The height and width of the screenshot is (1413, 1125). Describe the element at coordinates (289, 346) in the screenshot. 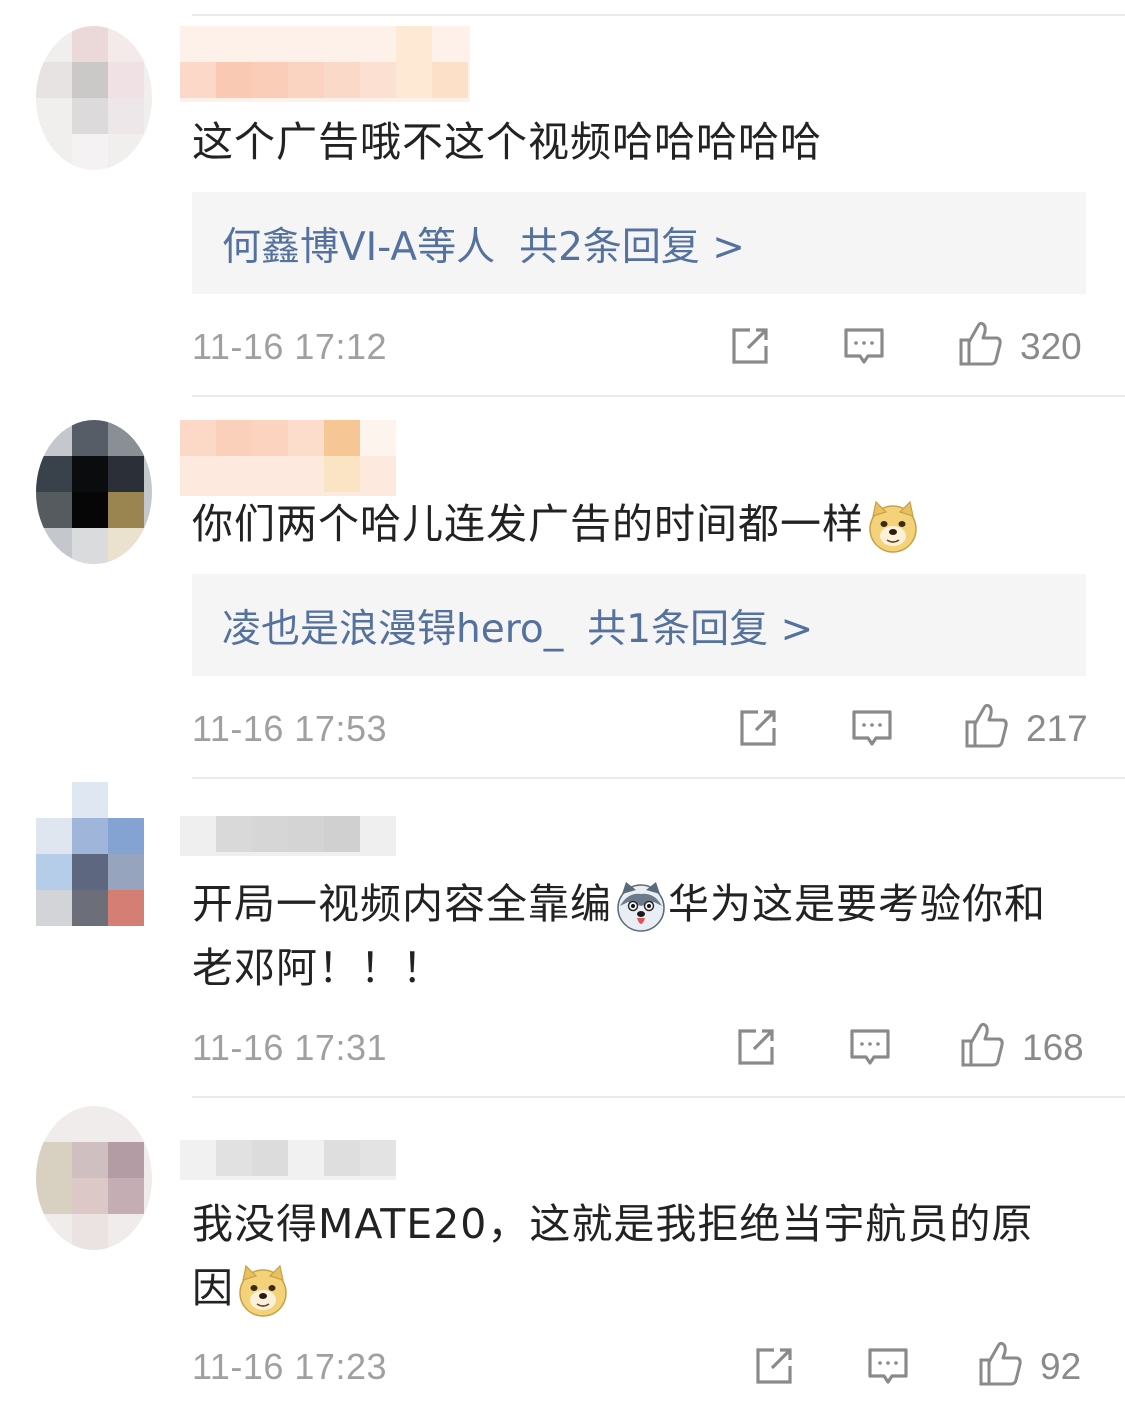

I see `timestamp: 11-16 17:12` at that location.